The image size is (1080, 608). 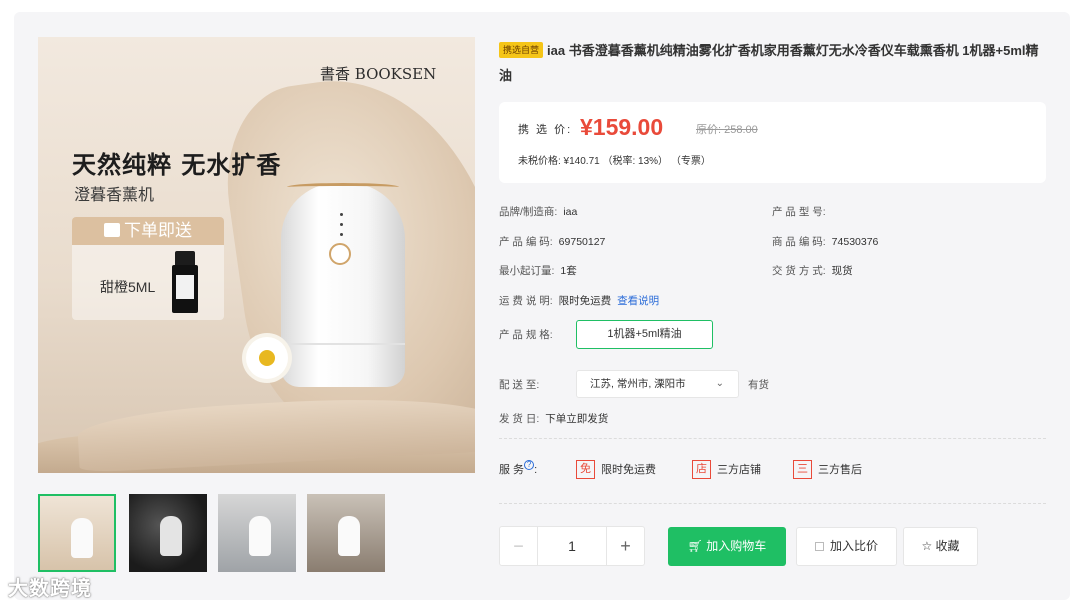 What do you see at coordinates (812, 271) in the screenshot?
I see `attr-delivery: 交 货 方 式: 现货` at bounding box center [812, 271].